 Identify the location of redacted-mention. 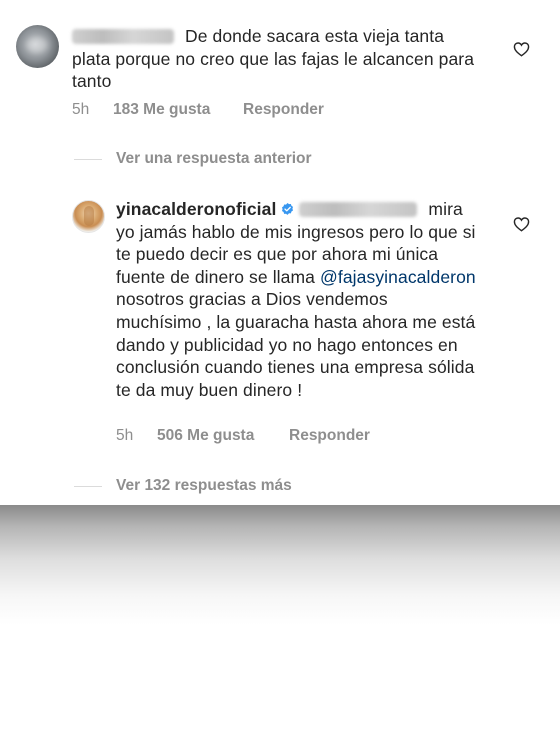
(358, 209).